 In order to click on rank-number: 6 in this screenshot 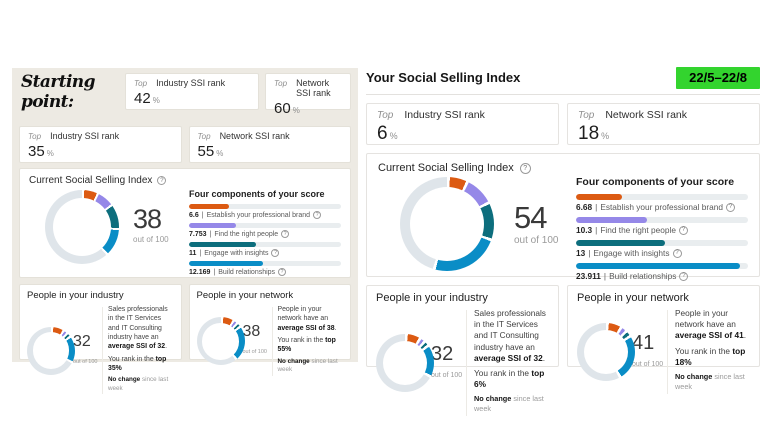, I will do `click(382, 133)`.